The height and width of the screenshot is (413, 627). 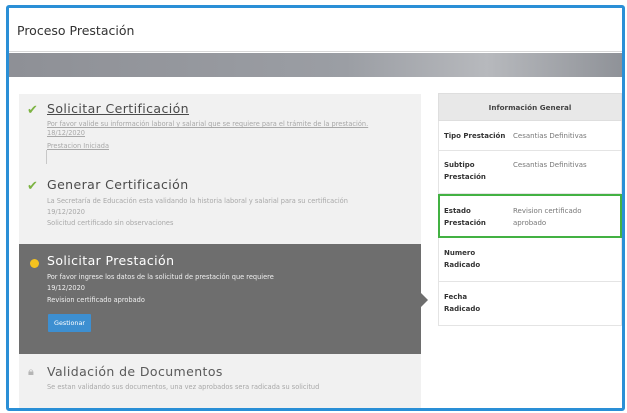 I want to click on header-banner, so click(x=315, y=65).